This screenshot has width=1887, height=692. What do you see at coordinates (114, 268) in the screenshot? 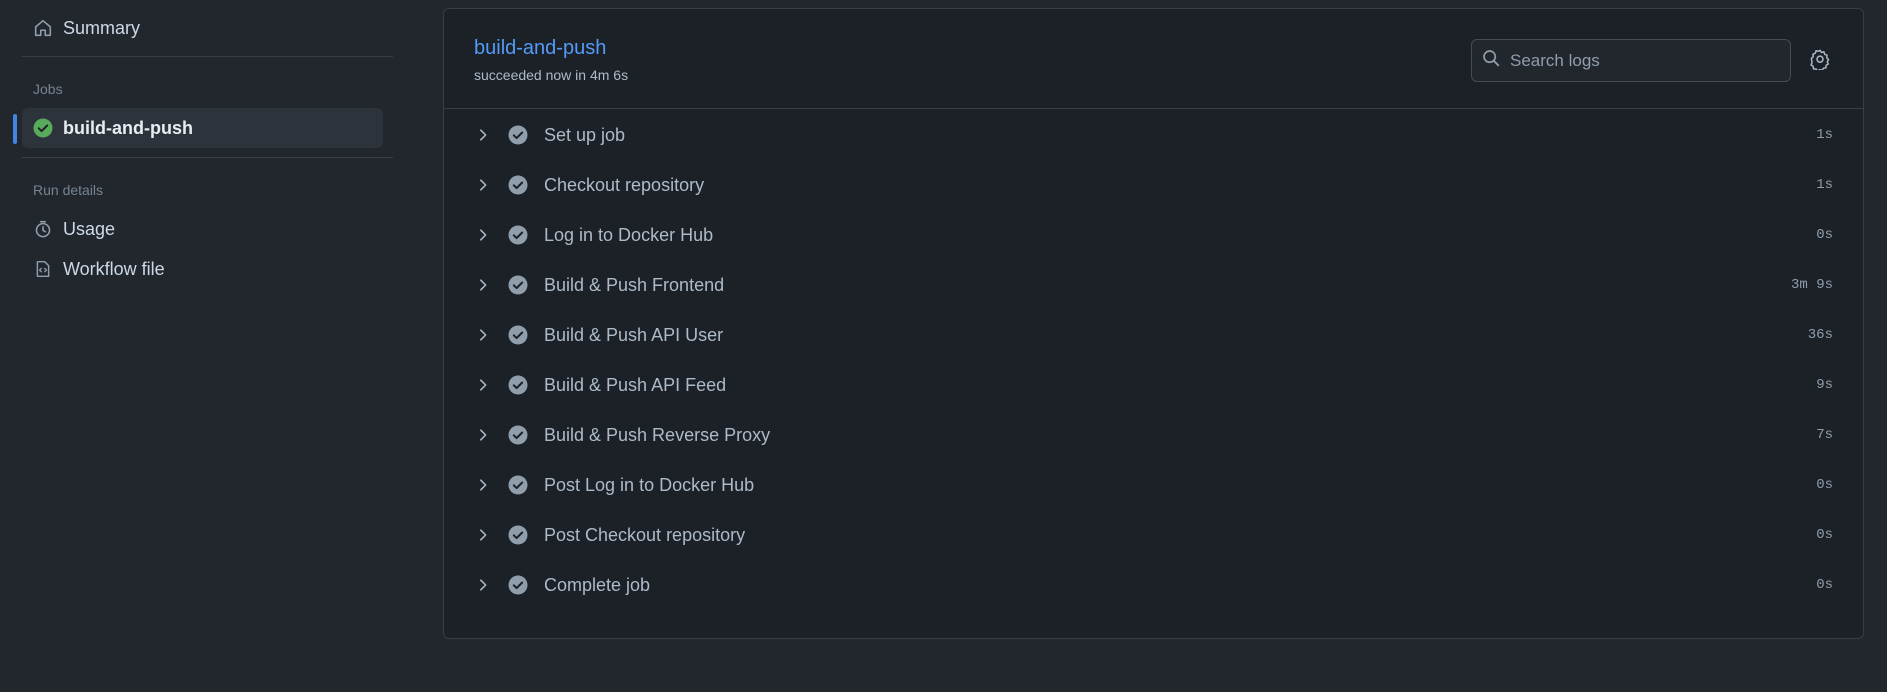
I see `sidebar-item-label: Workflow file` at bounding box center [114, 268].